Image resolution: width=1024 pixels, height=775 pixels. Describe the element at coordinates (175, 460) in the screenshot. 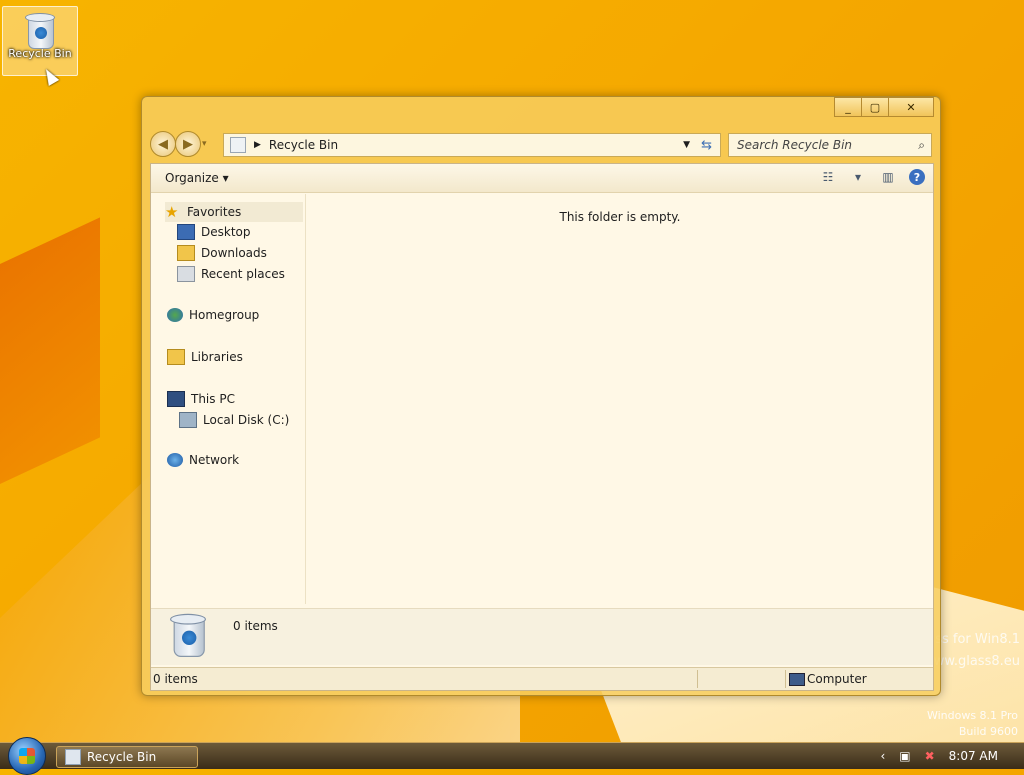

I see `network-icon` at that location.